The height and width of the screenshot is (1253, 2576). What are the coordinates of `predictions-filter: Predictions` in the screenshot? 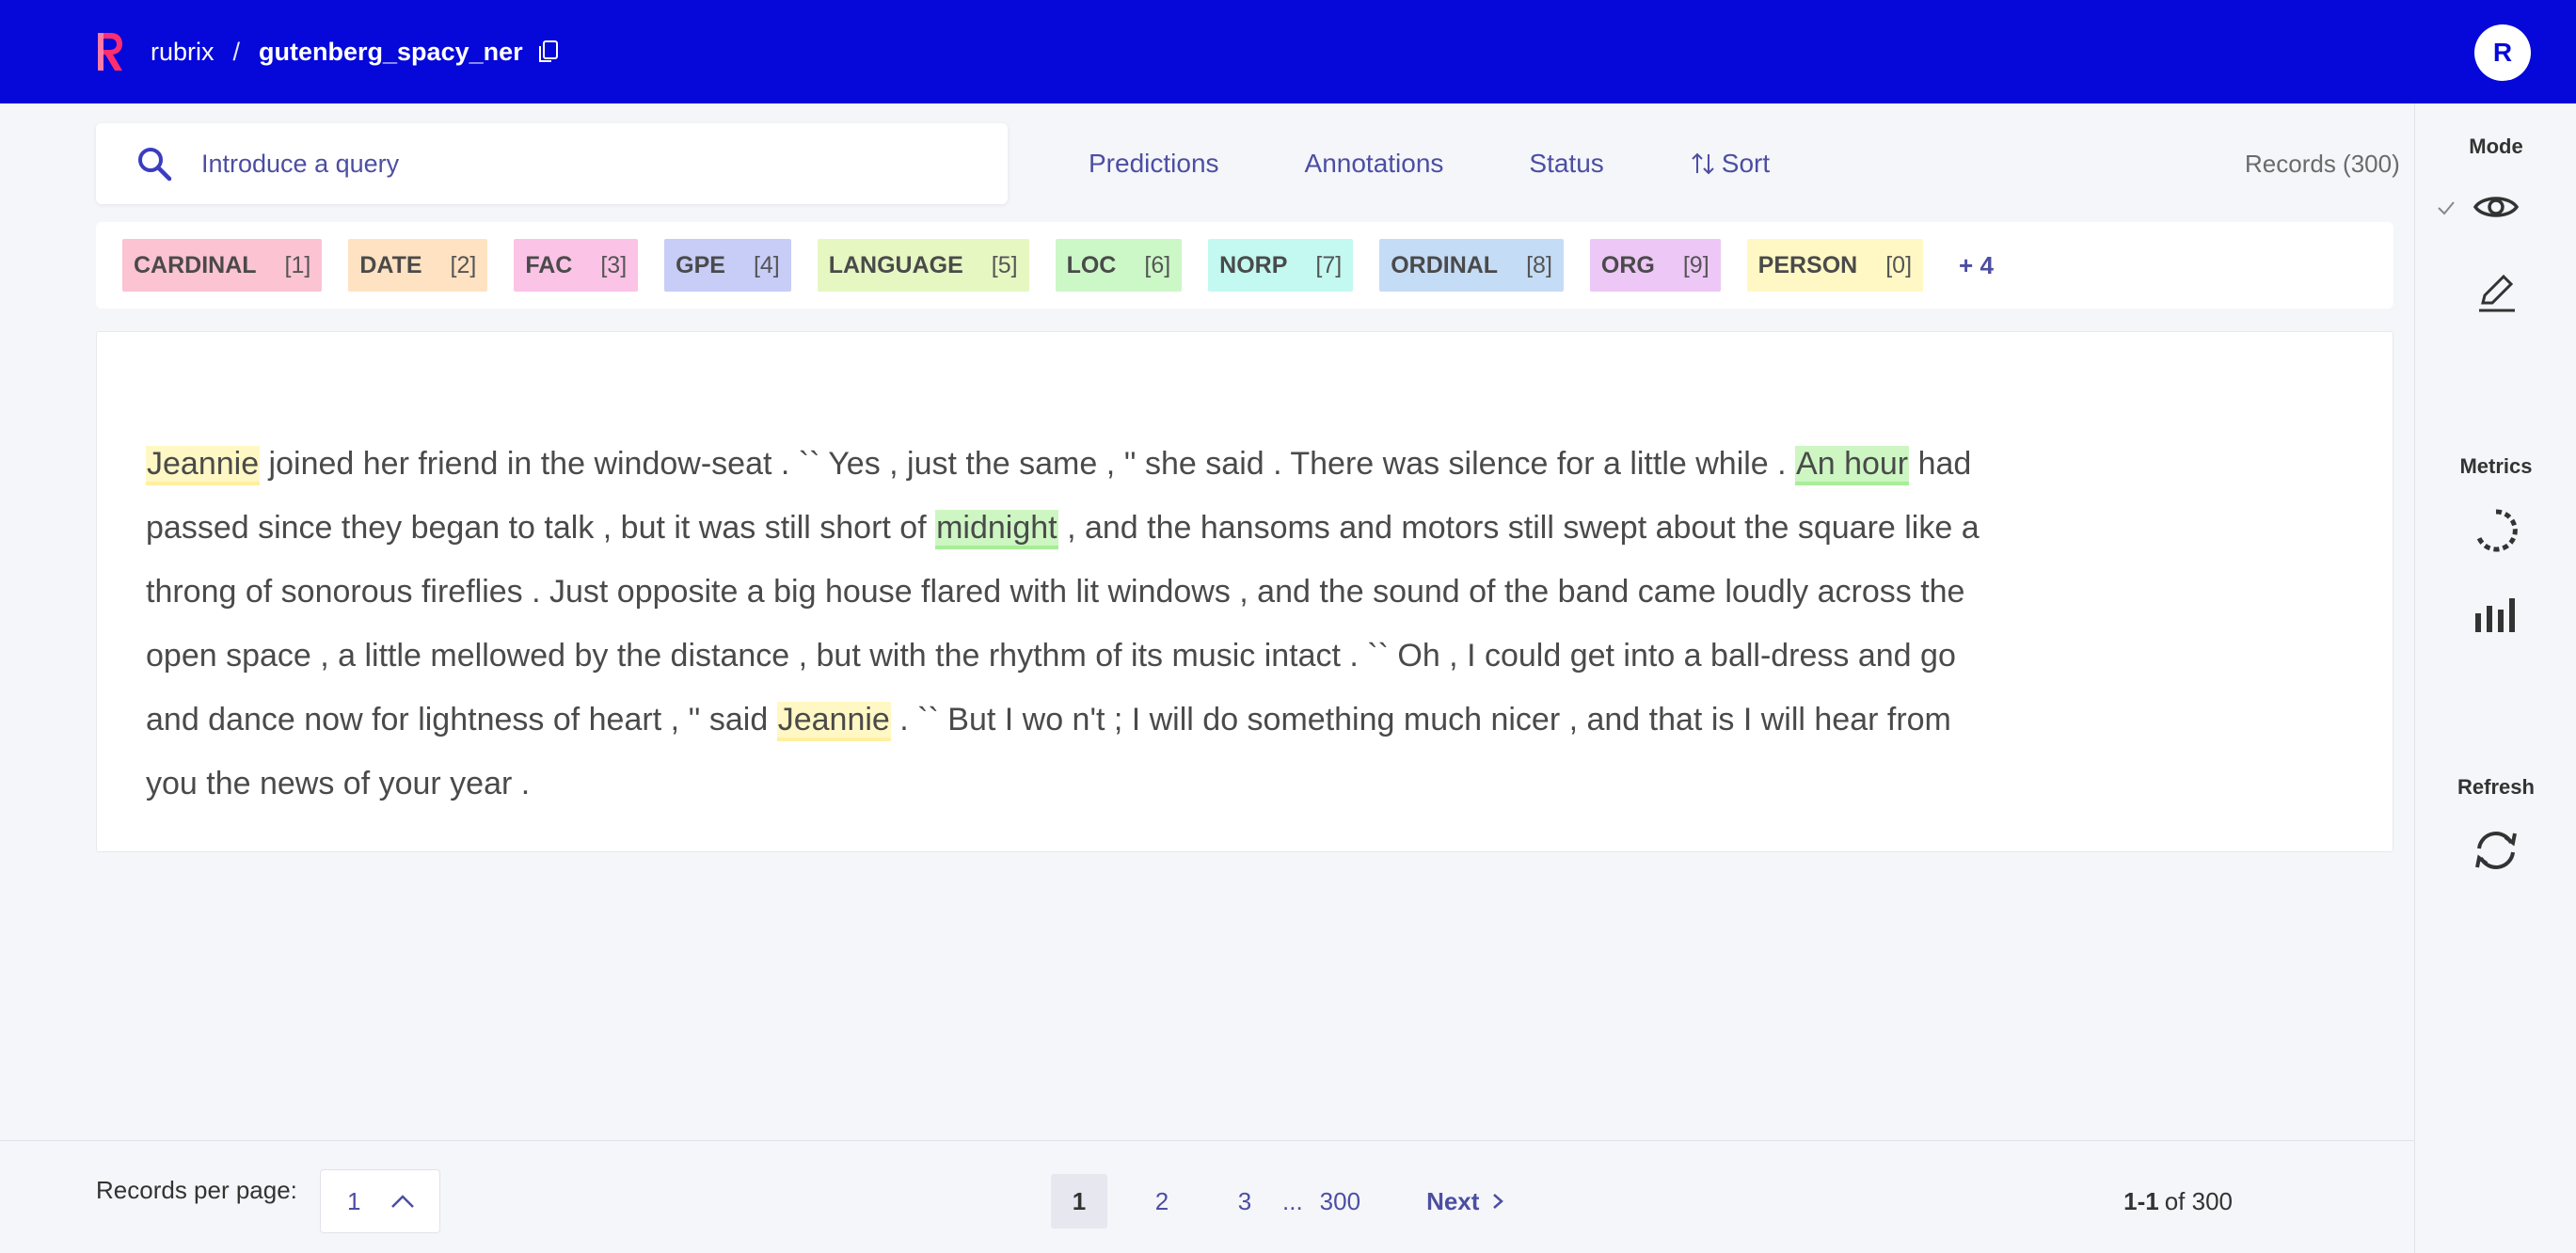 It's located at (1154, 164).